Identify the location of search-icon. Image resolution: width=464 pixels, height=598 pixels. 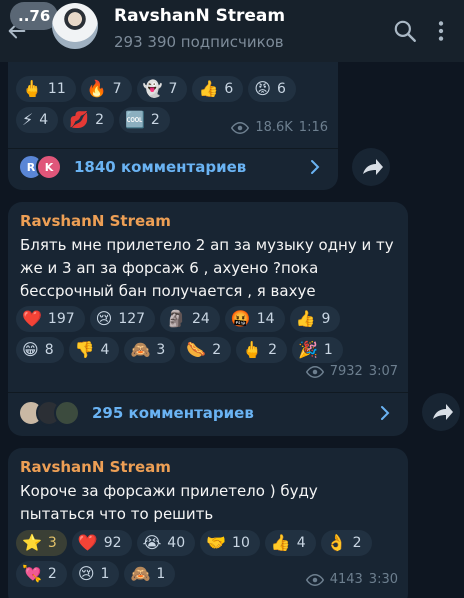
(405, 31).